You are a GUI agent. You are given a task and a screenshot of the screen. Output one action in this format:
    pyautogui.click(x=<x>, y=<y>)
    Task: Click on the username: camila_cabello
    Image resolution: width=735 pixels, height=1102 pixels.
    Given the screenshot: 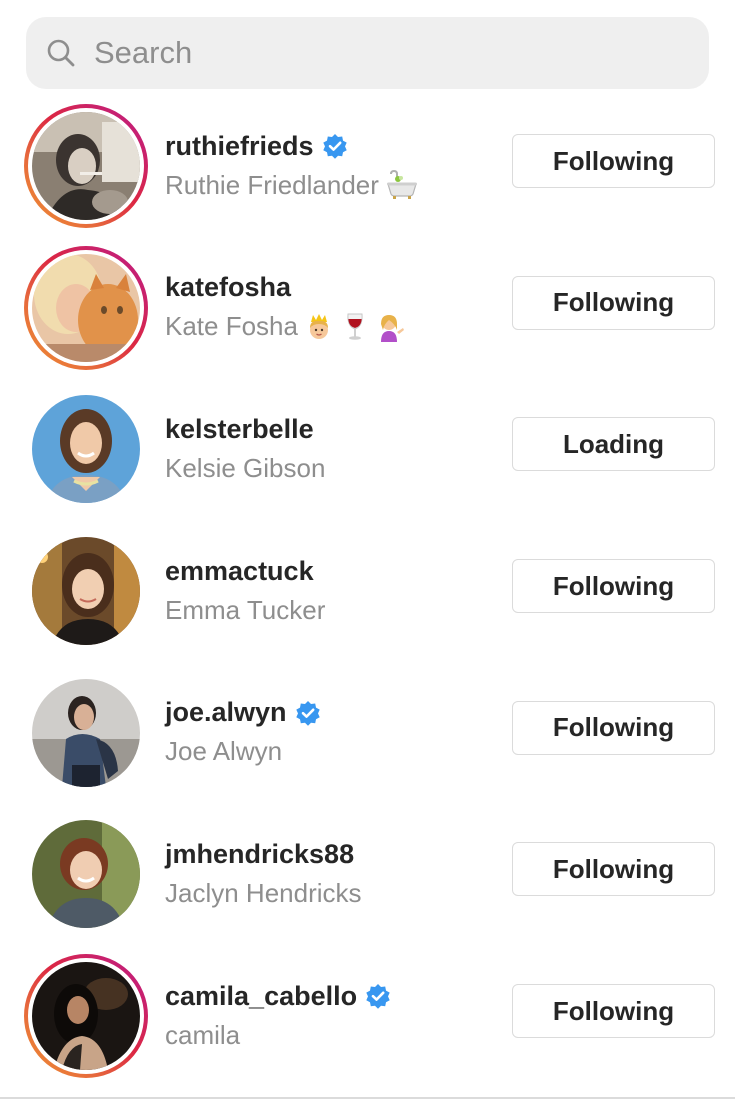 What is the action you would take?
    pyautogui.click(x=261, y=996)
    